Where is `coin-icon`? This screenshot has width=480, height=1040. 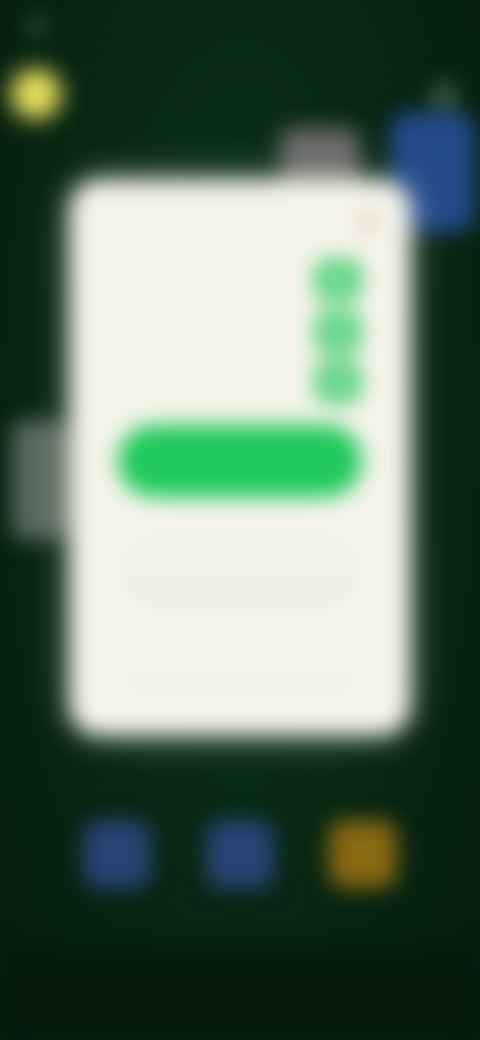
coin-icon is located at coordinates (36, 94).